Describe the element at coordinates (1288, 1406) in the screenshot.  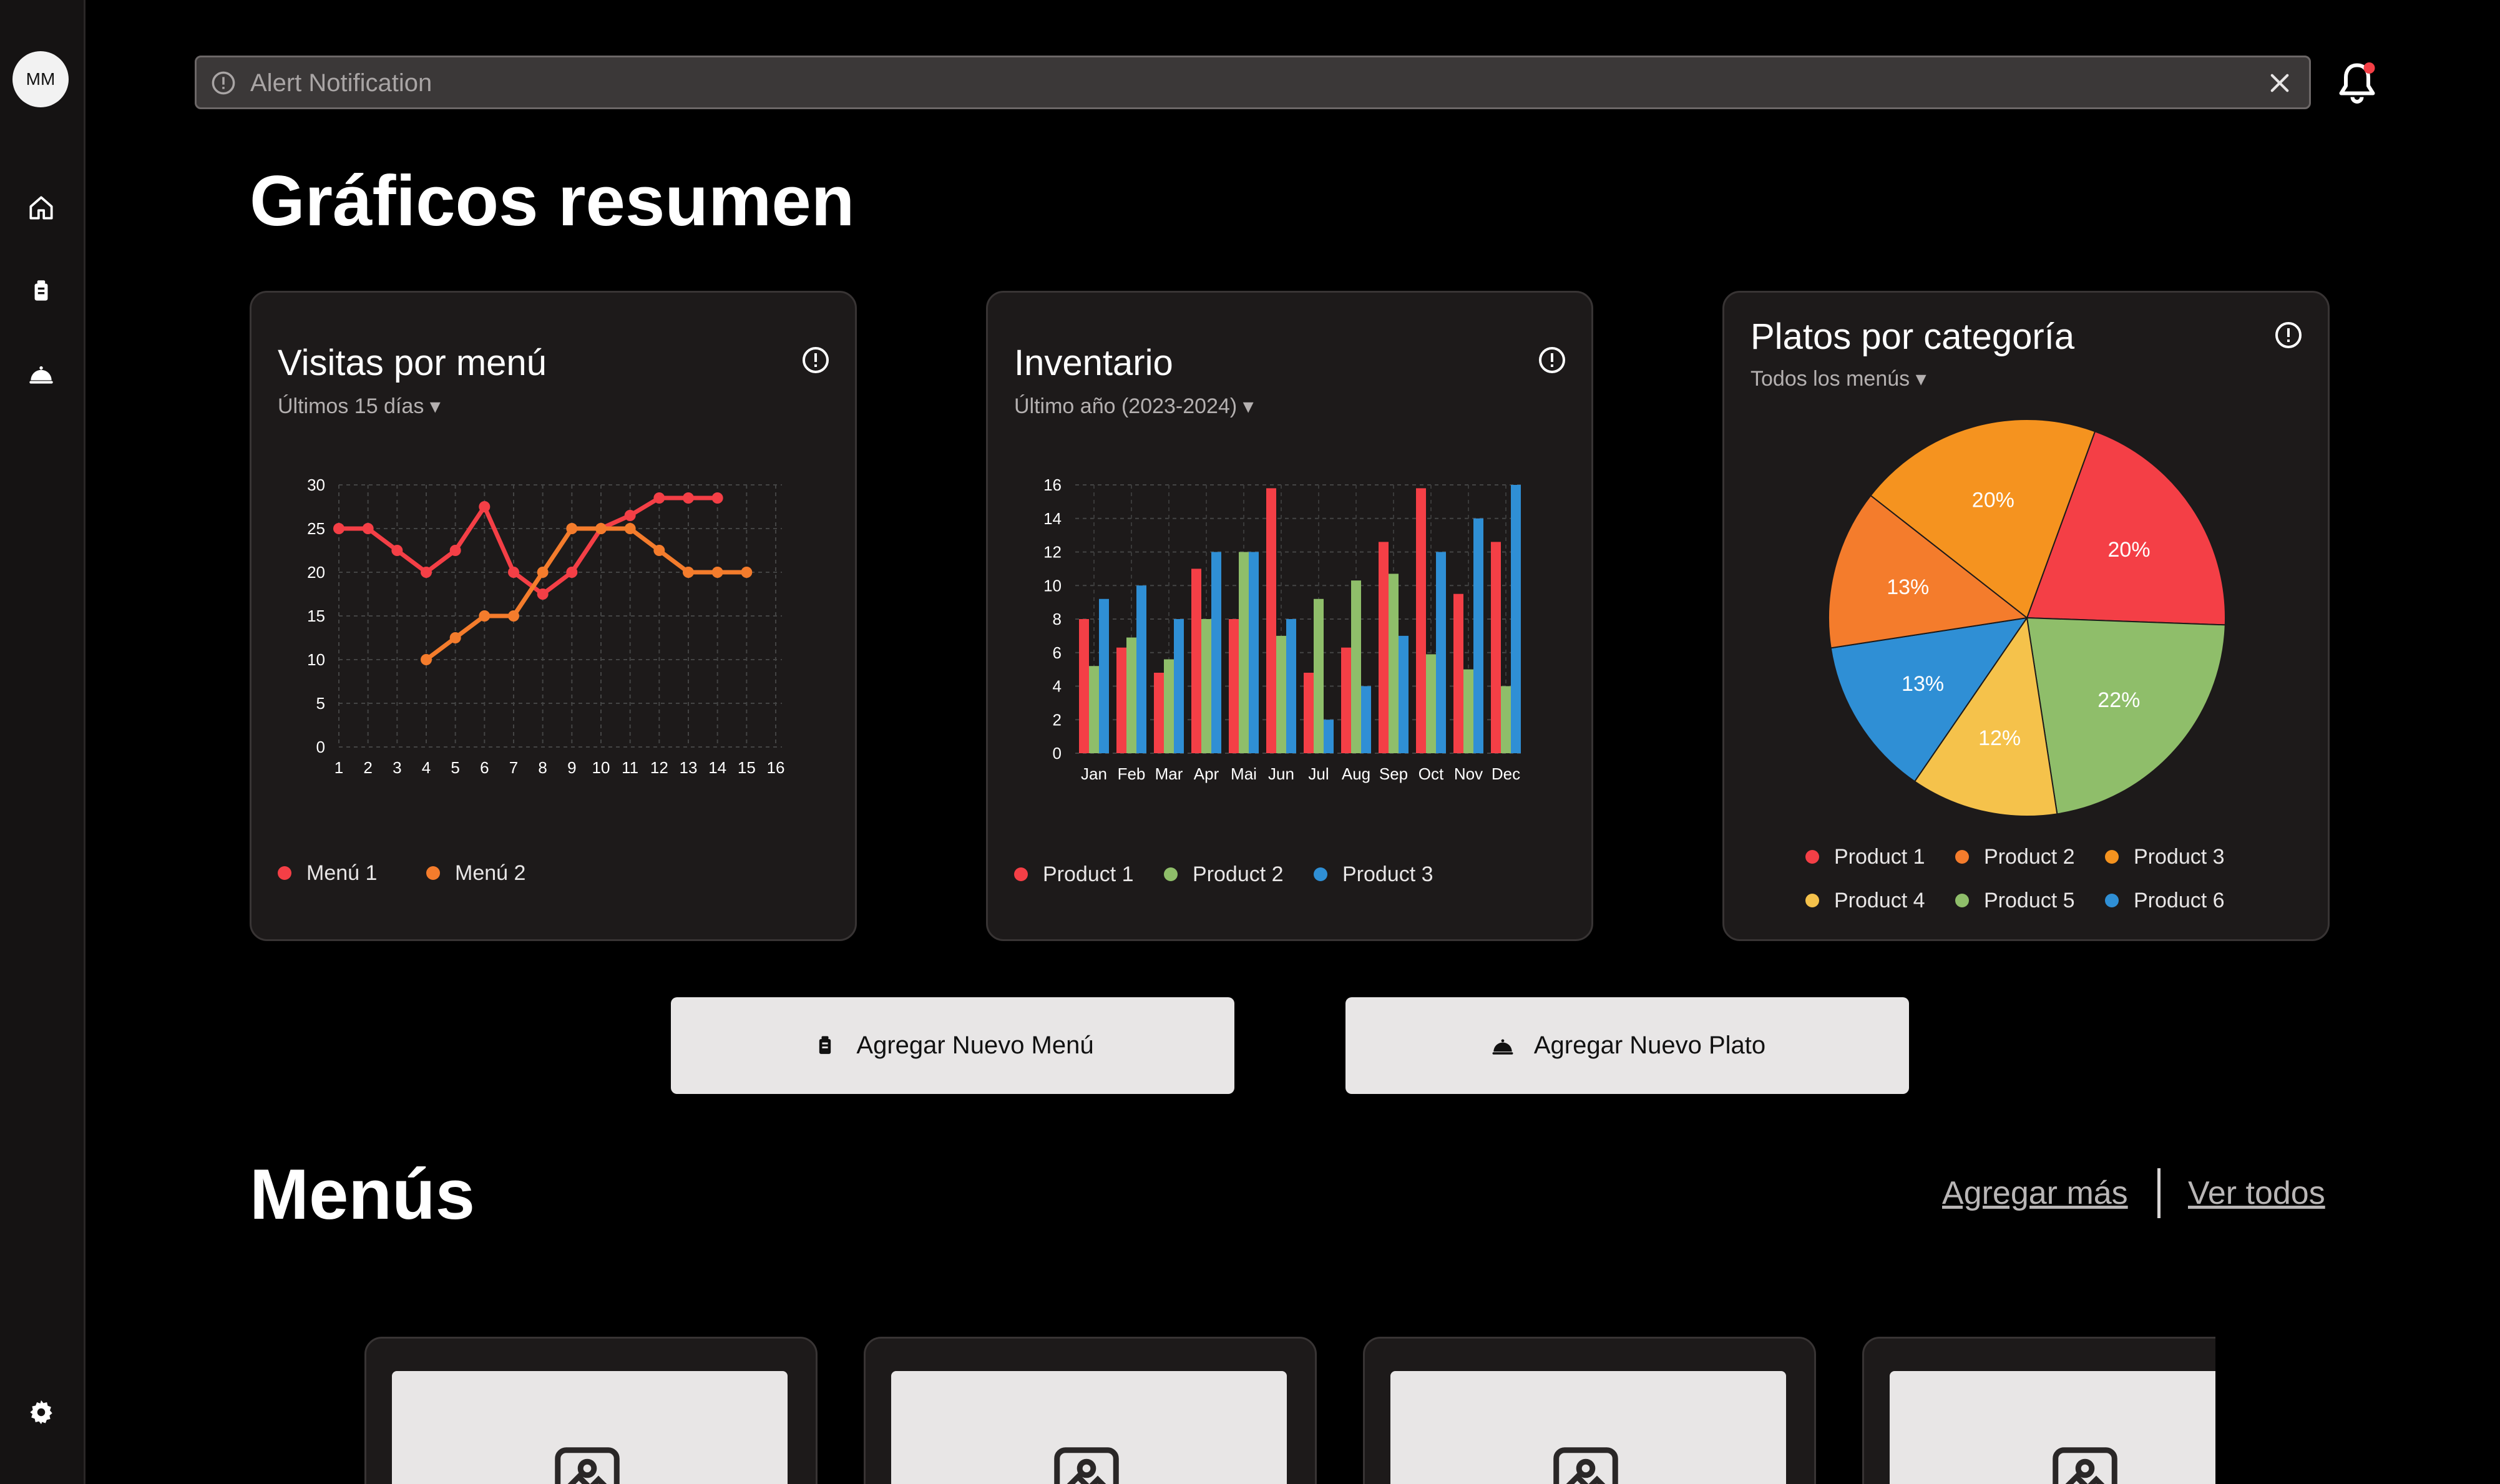
I see `menu-cards-row` at that location.